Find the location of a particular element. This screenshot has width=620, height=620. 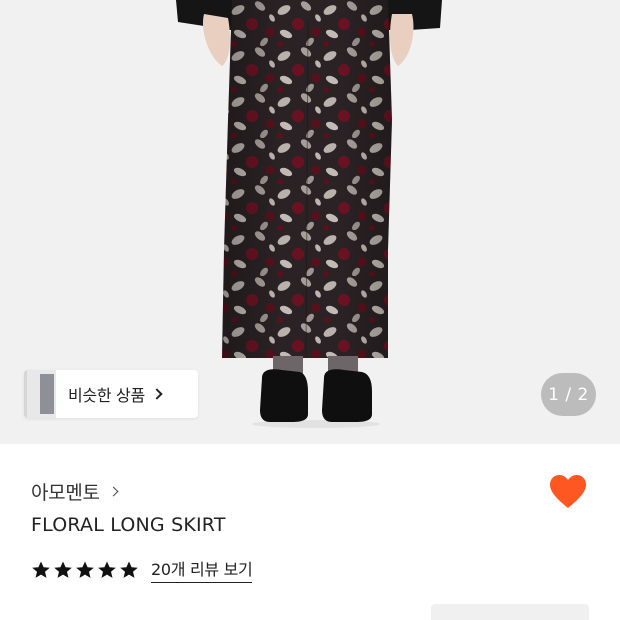

right-hand is located at coordinates (402, 40).